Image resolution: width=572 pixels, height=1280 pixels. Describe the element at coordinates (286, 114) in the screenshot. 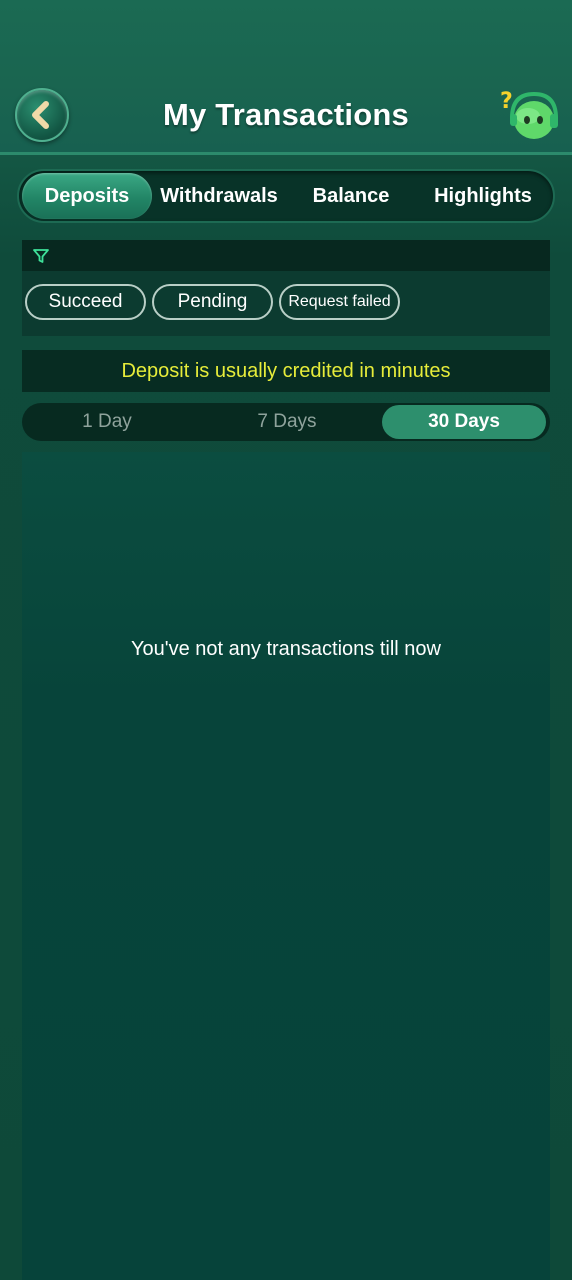

I see `page-title: My Transactions` at that location.